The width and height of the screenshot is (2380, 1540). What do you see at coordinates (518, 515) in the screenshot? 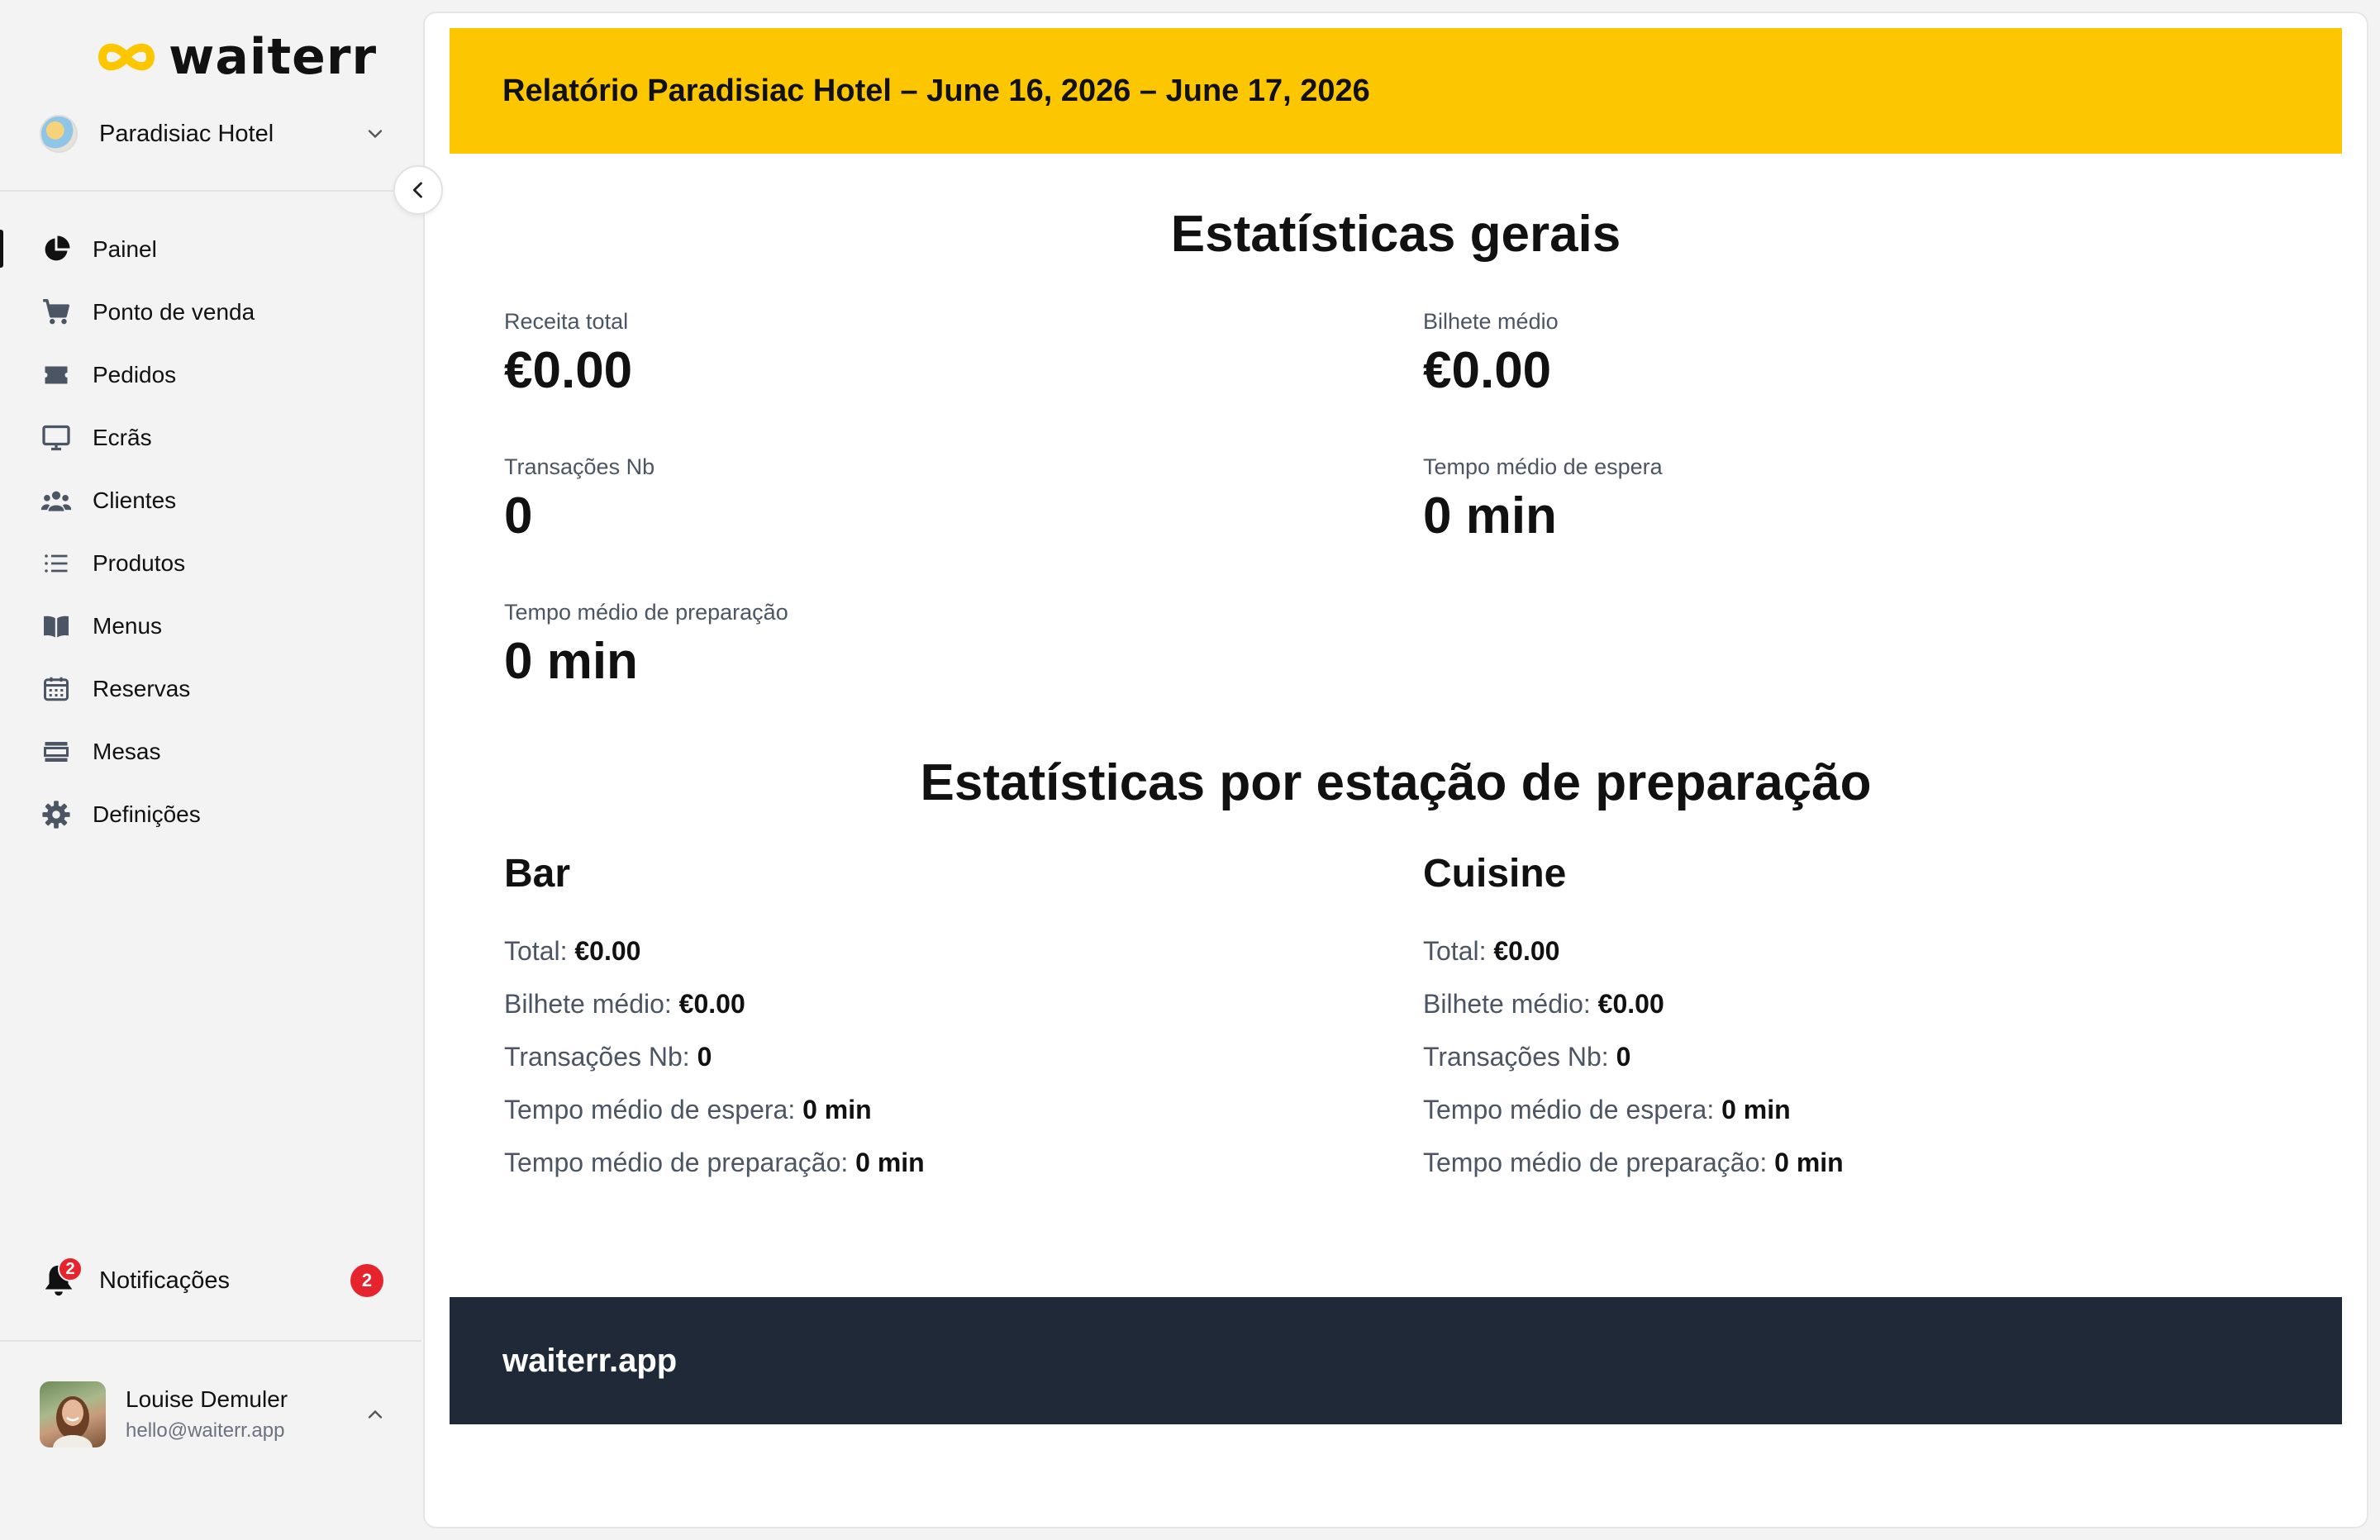
I see `stat-value: 0` at bounding box center [518, 515].